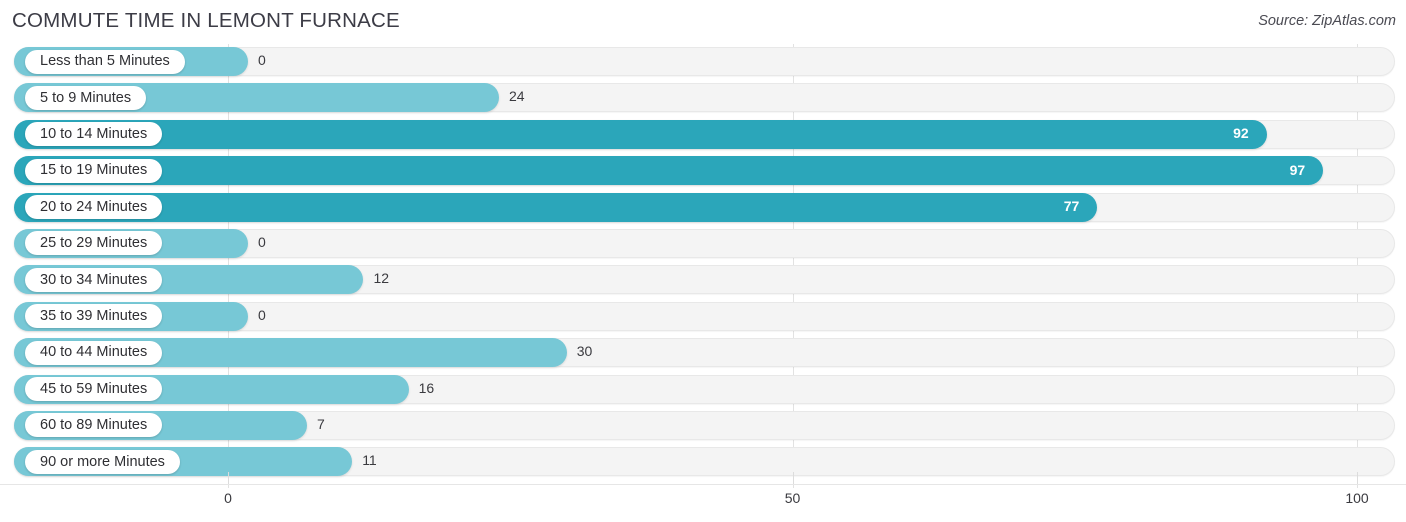 This screenshot has width=1406, height=522. I want to click on axis-tick-label: 50, so click(792, 498).